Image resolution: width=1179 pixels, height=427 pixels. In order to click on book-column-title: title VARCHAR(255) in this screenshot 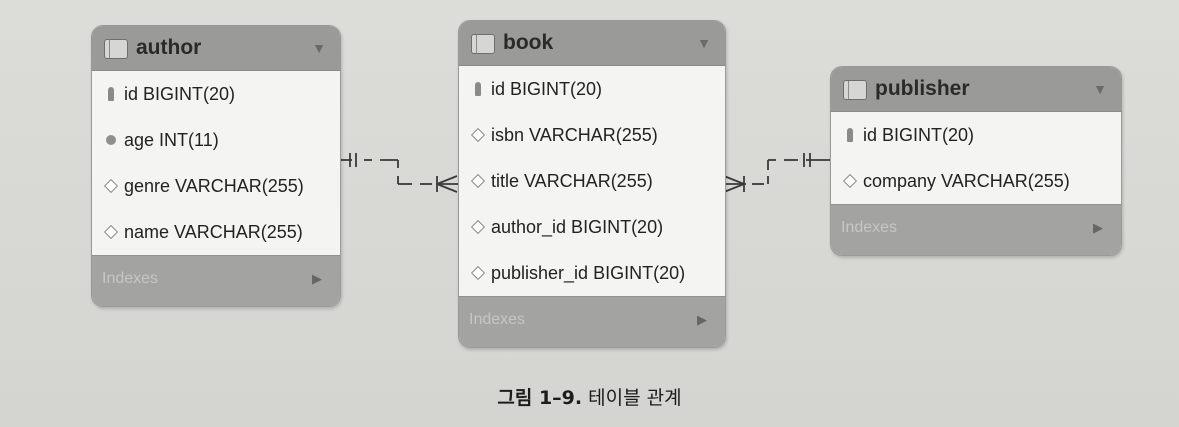, I will do `click(592, 181)`.